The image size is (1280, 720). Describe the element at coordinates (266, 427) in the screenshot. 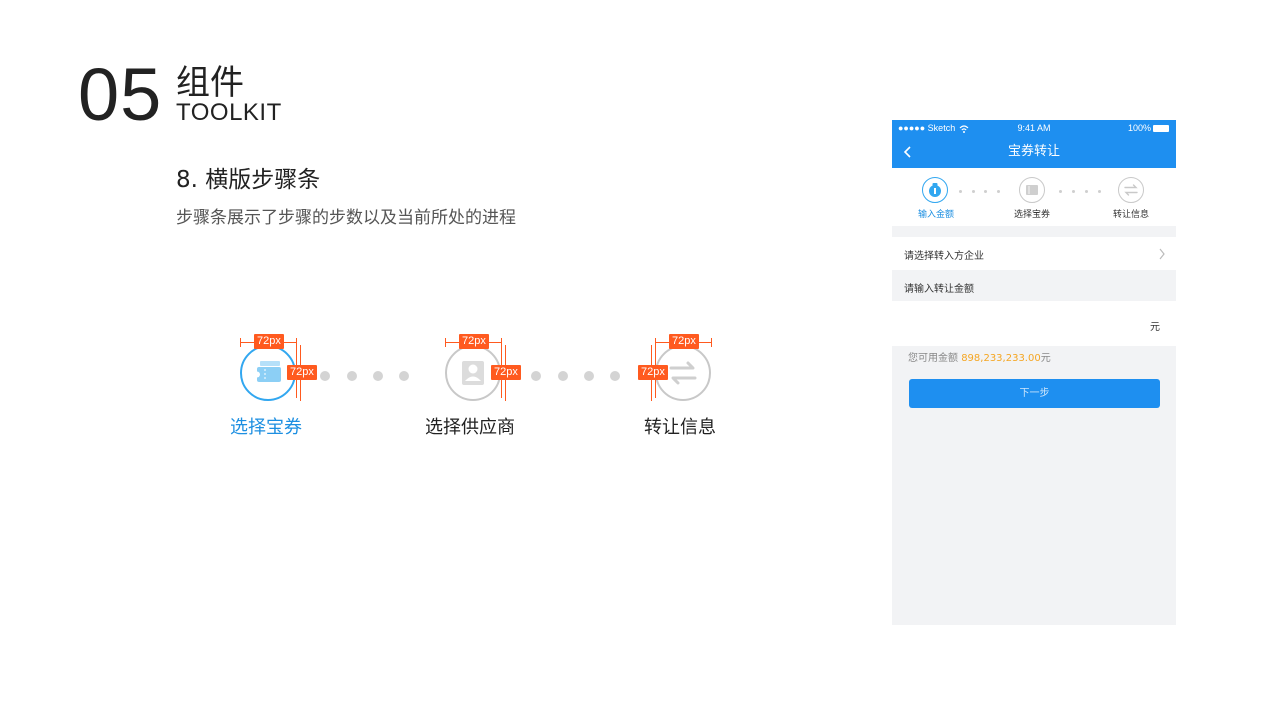

I see `step-1-label: 选择宝券` at that location.